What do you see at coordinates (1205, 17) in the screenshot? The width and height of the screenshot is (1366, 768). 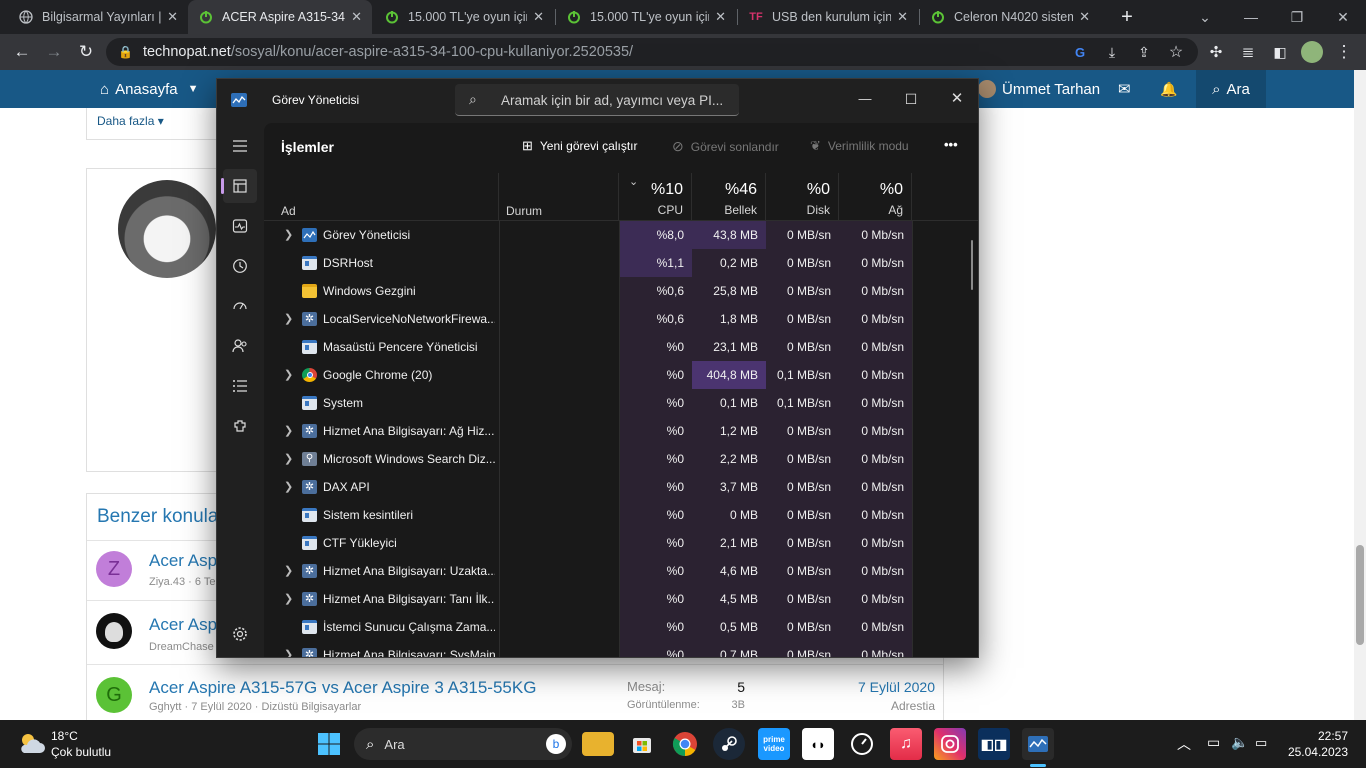 I see `tab-search-chevron-icon: ⌄` at bounding box center [1205, 17].